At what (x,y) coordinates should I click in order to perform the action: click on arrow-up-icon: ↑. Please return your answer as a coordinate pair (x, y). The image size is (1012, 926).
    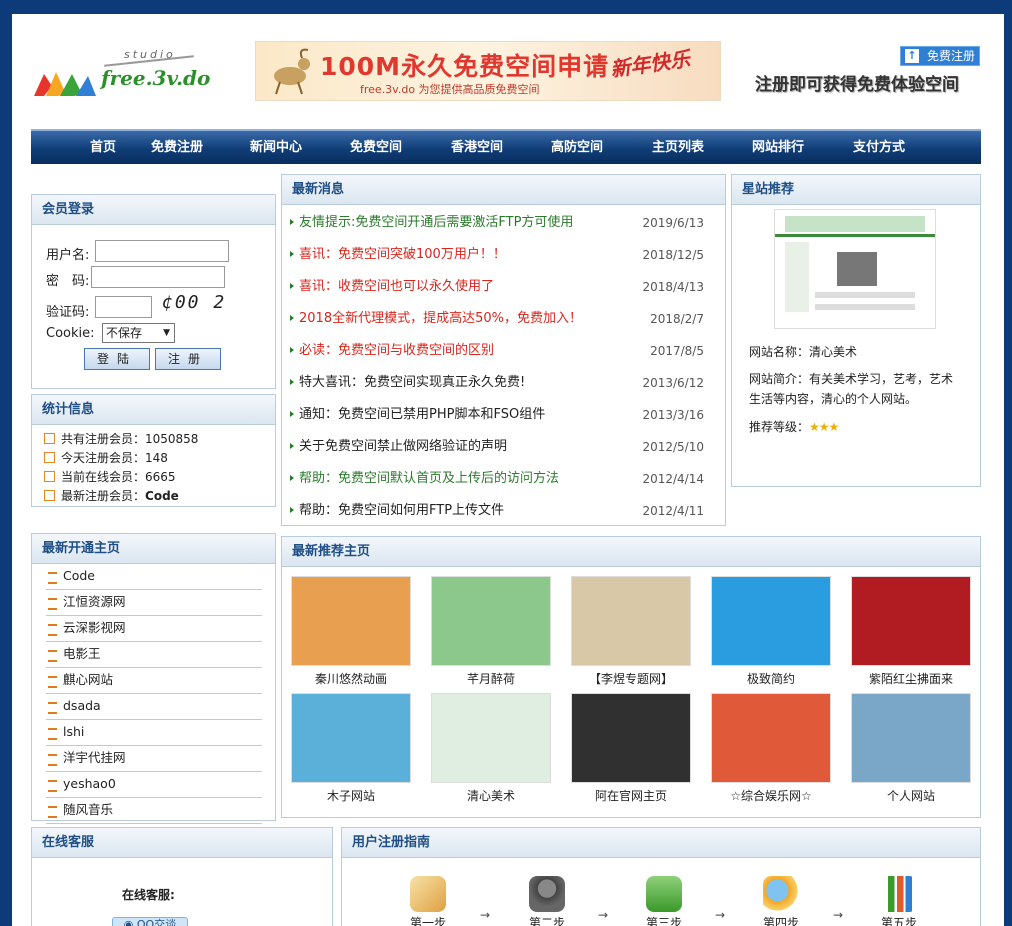
    Looking at the image, I should click on (912, 56).